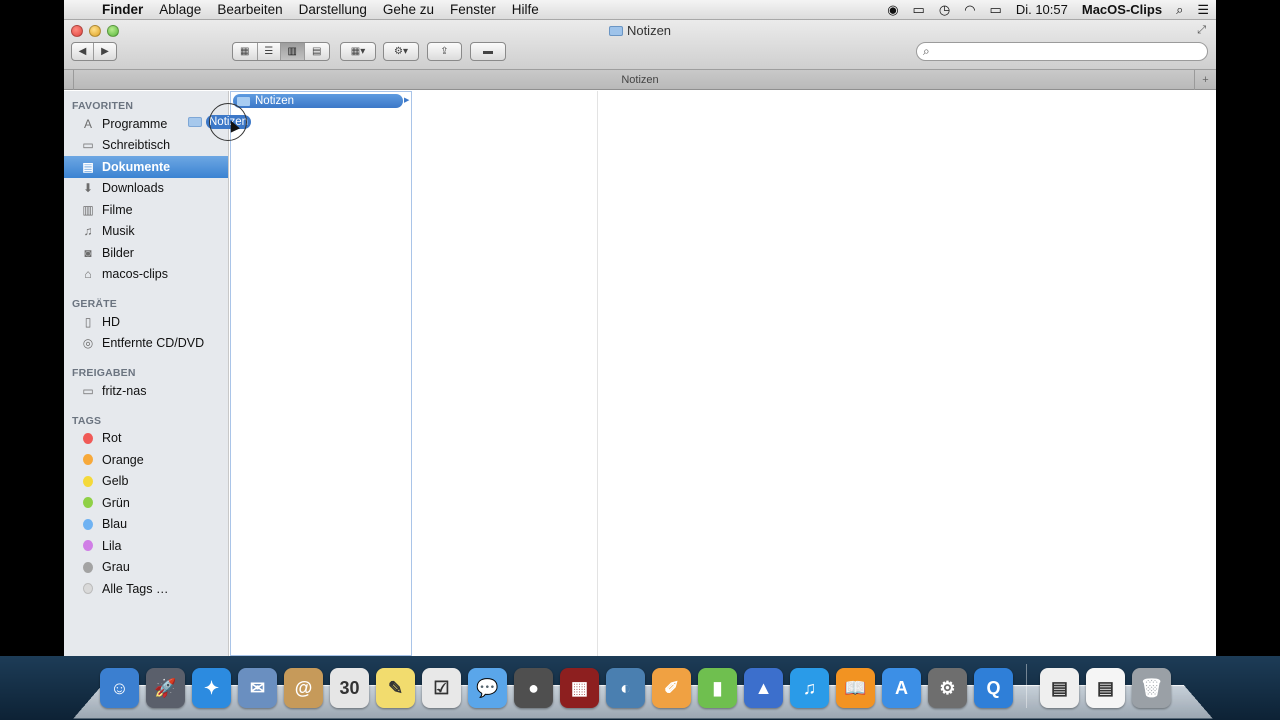 The width and height of the screenshot is (1280, 720). I want to click on pictures-icon: ◙, so click(88, 253).